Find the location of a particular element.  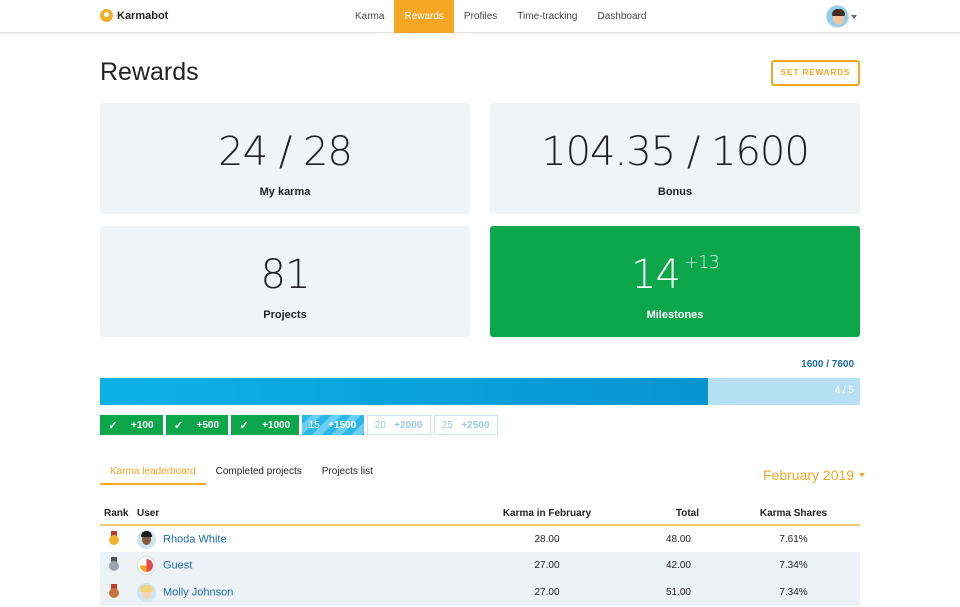

month-selector: February 2019 is located at coordinates (814, 475).